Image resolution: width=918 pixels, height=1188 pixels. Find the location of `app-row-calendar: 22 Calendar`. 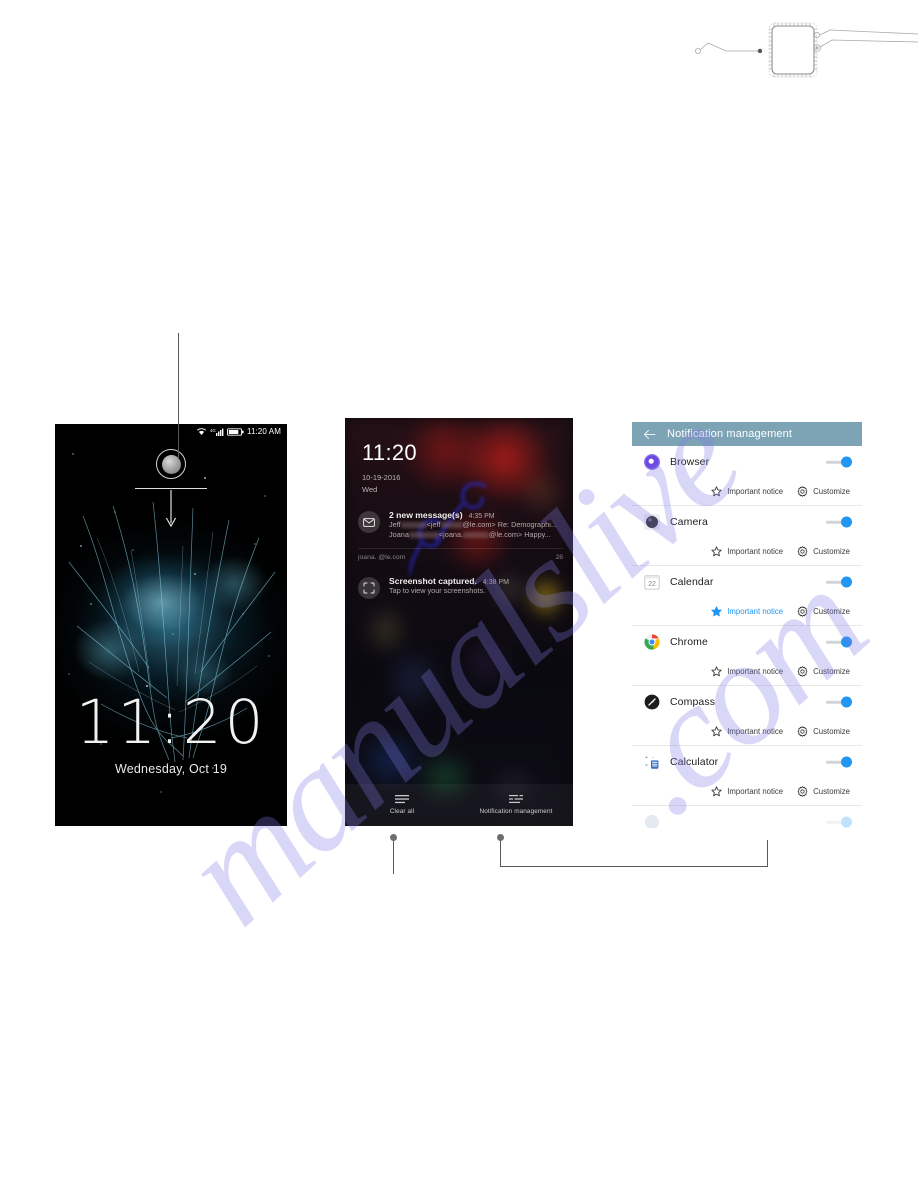

app-row-calendar: 22 Calendar is located at coordinates (747, 582).